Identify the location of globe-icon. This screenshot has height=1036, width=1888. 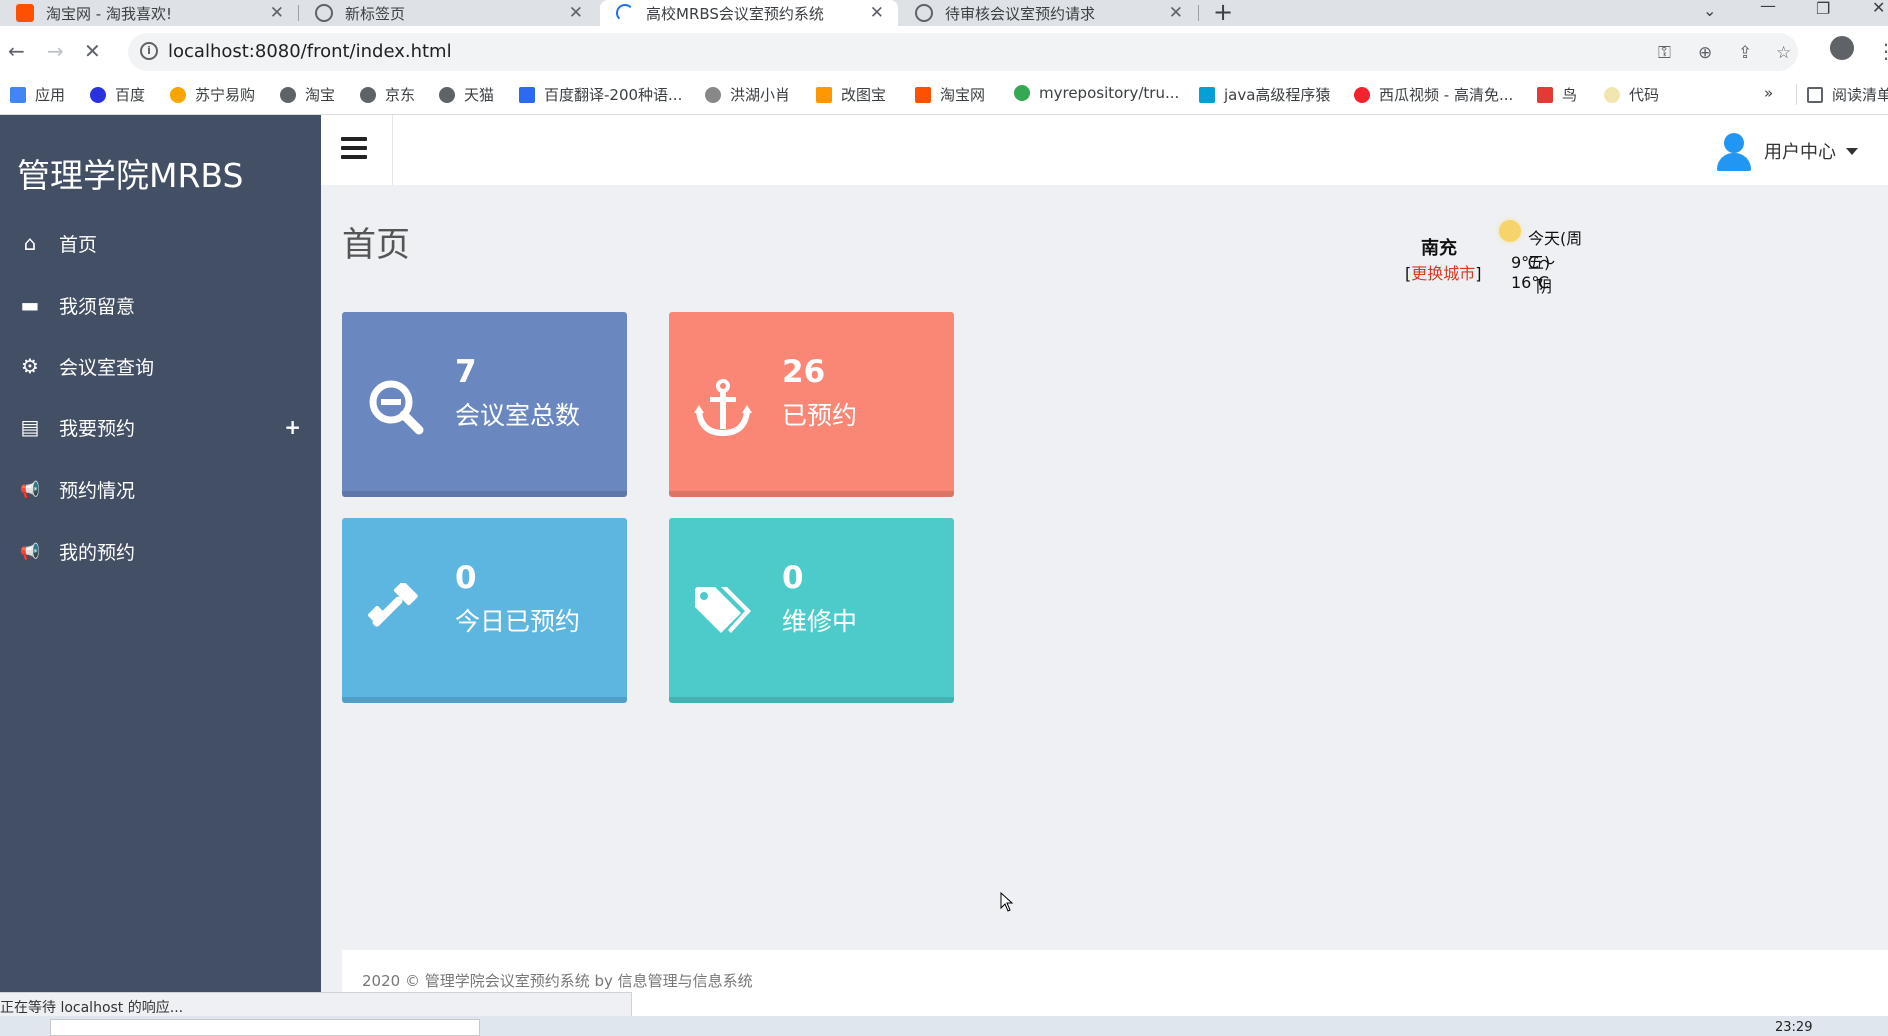
(447, 94).